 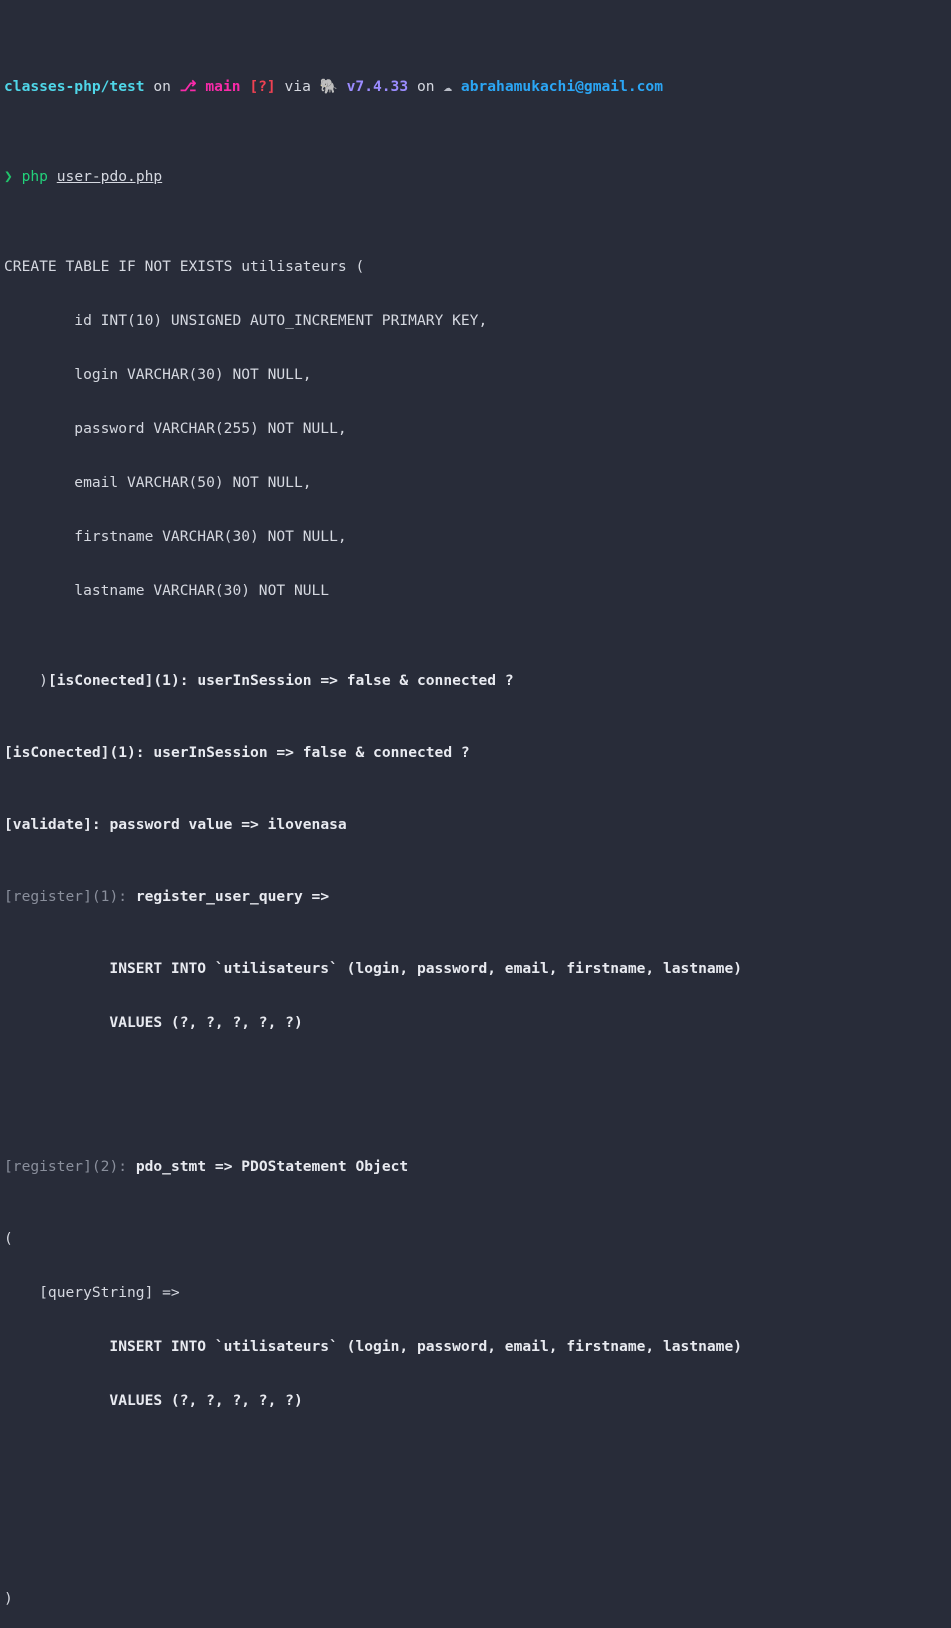 I want to click on query-string-key-line: [queryString] =>, so click(x=92, y=1292).